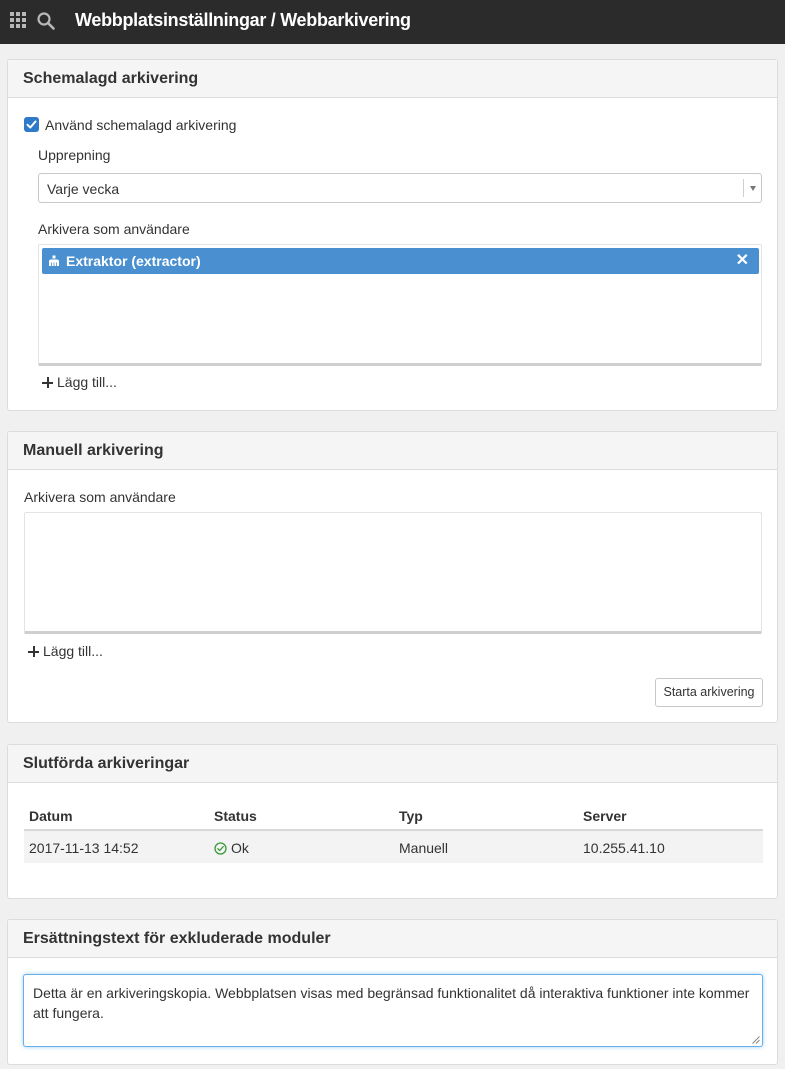  Describe the element at coordinates (51, 816) in the screenshot. I see `column-header-date: Datum` at that location.